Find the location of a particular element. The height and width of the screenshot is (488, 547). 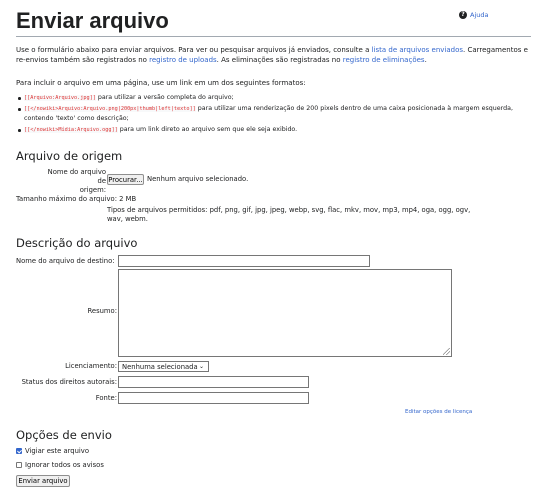

watch-file-row: Vigiar este arquivo is located at coordinates (52, 451).